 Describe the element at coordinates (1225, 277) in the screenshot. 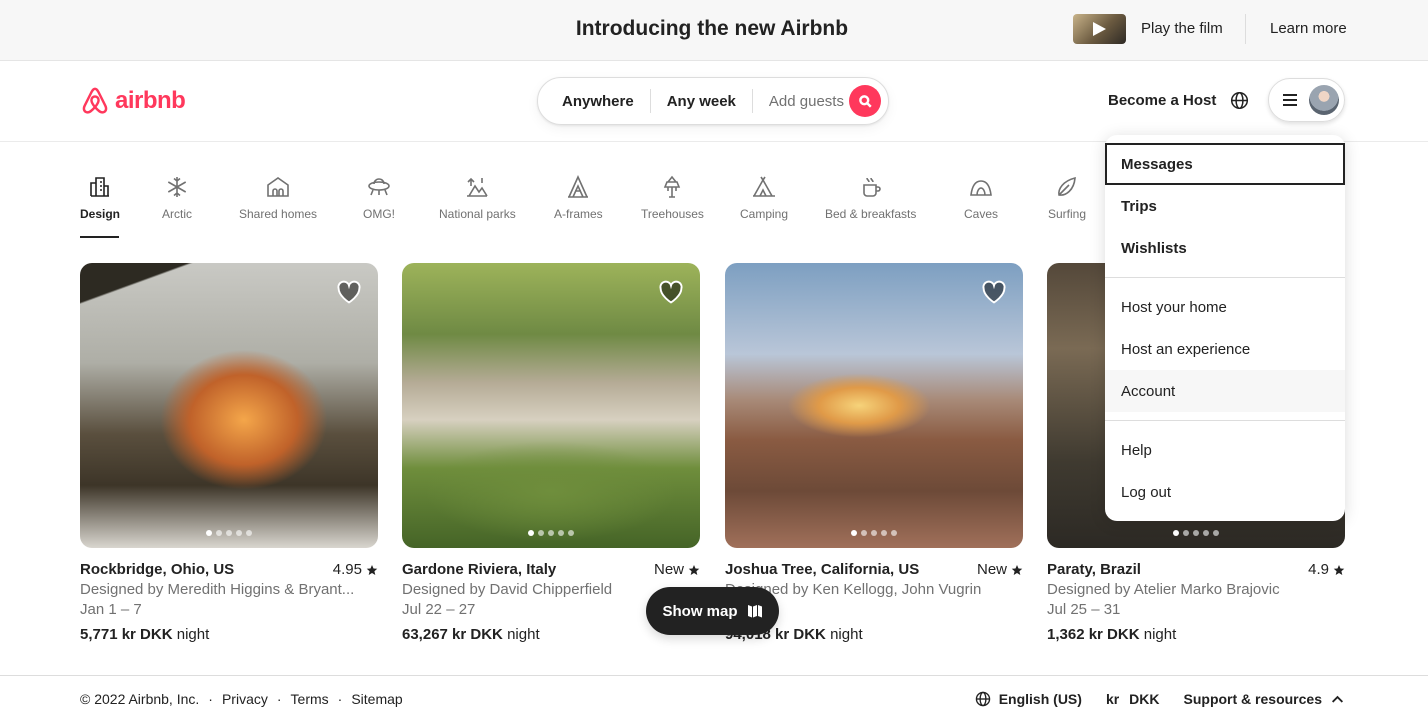

I see `menu-divider` at that location.